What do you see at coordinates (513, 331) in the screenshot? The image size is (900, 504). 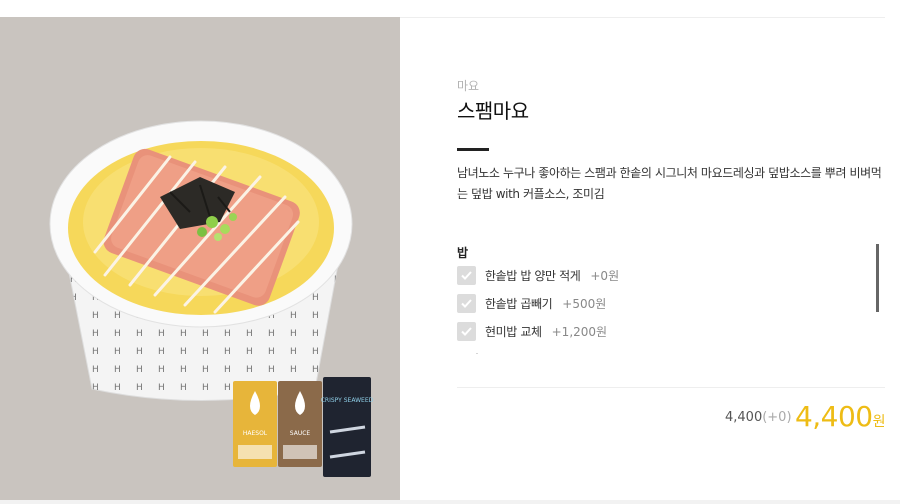 I see `option-name: 현미밥 교체` at bounding box center [513, 331].